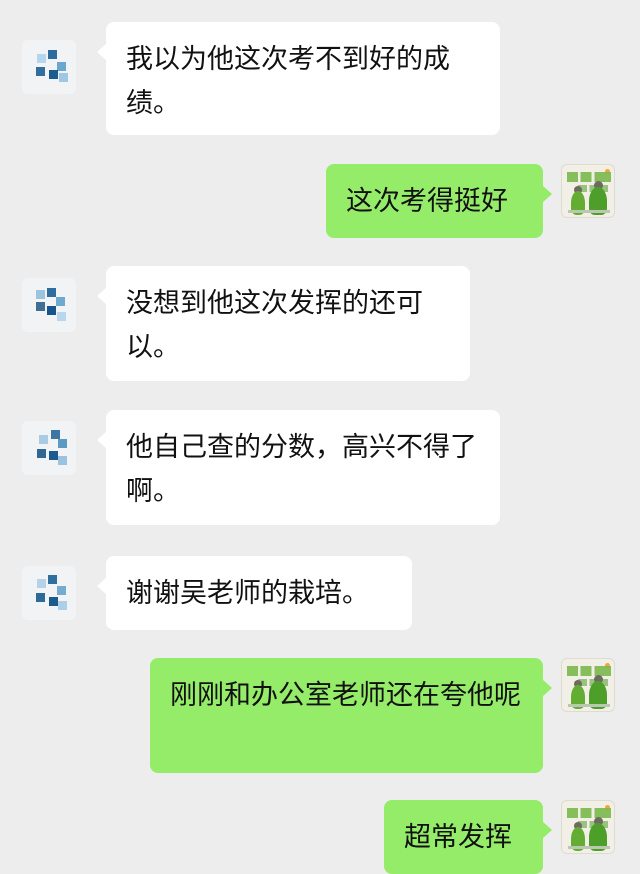 The image size is (640, 874). I want to click on message-text-6: 刚刚和办公室老师还在夸他呢, so click(345, 695).